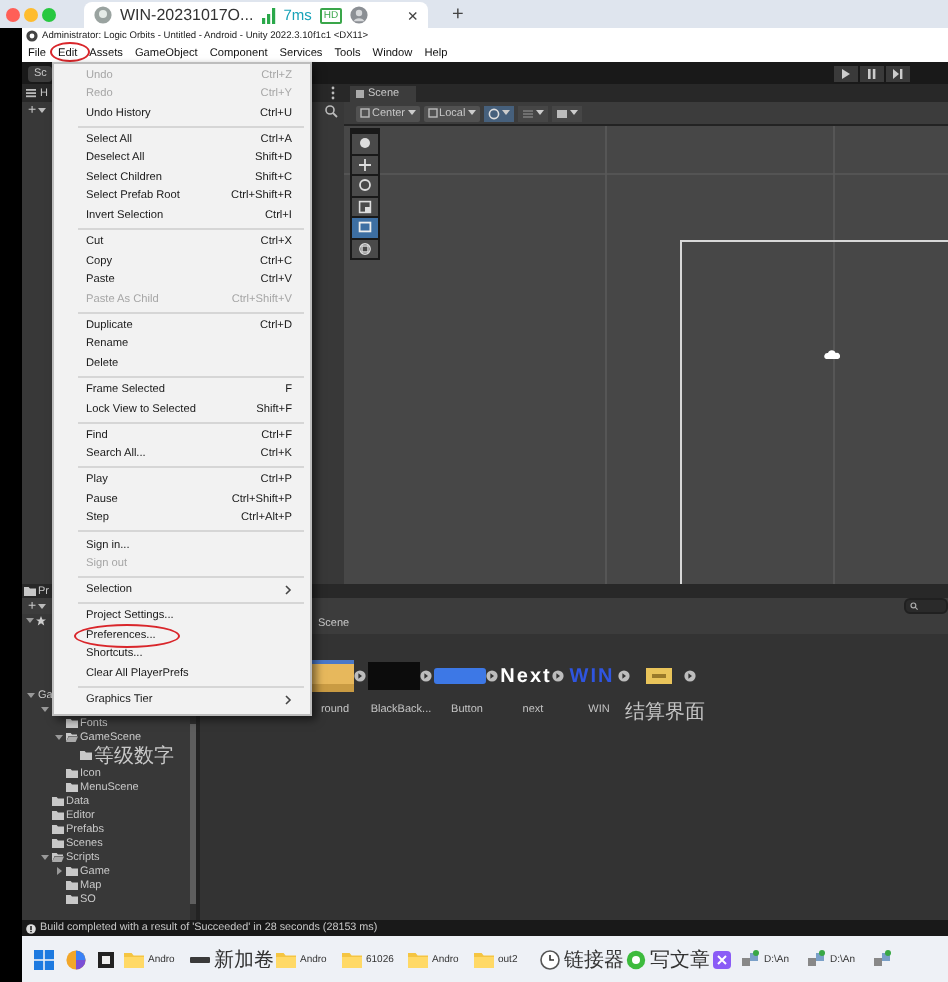 The width and height of the screenshot is (948, 982). I want to click on window-icon, so click(106, 959).